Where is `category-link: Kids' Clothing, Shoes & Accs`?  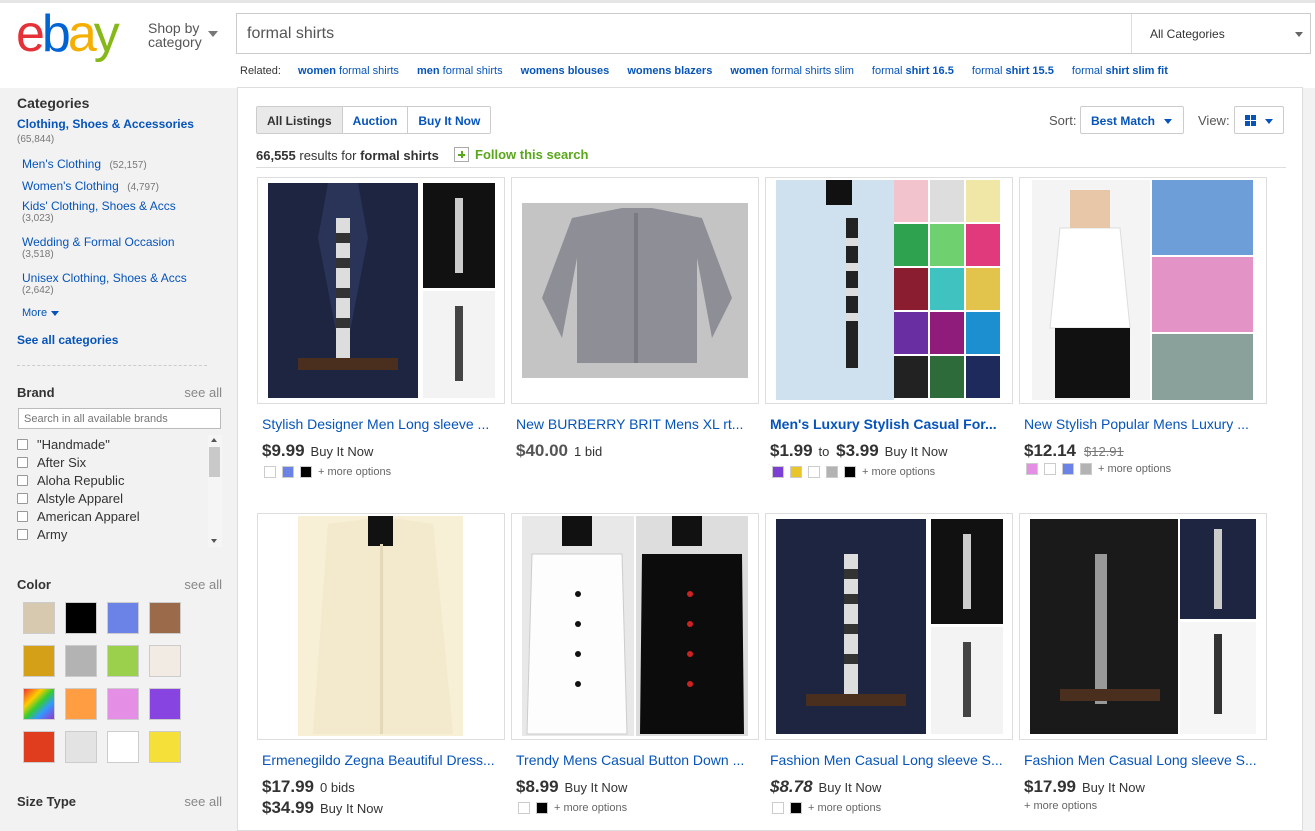
category-link: Kids' Clothing, Shoes & Accs is located at coordinates (99, 206).